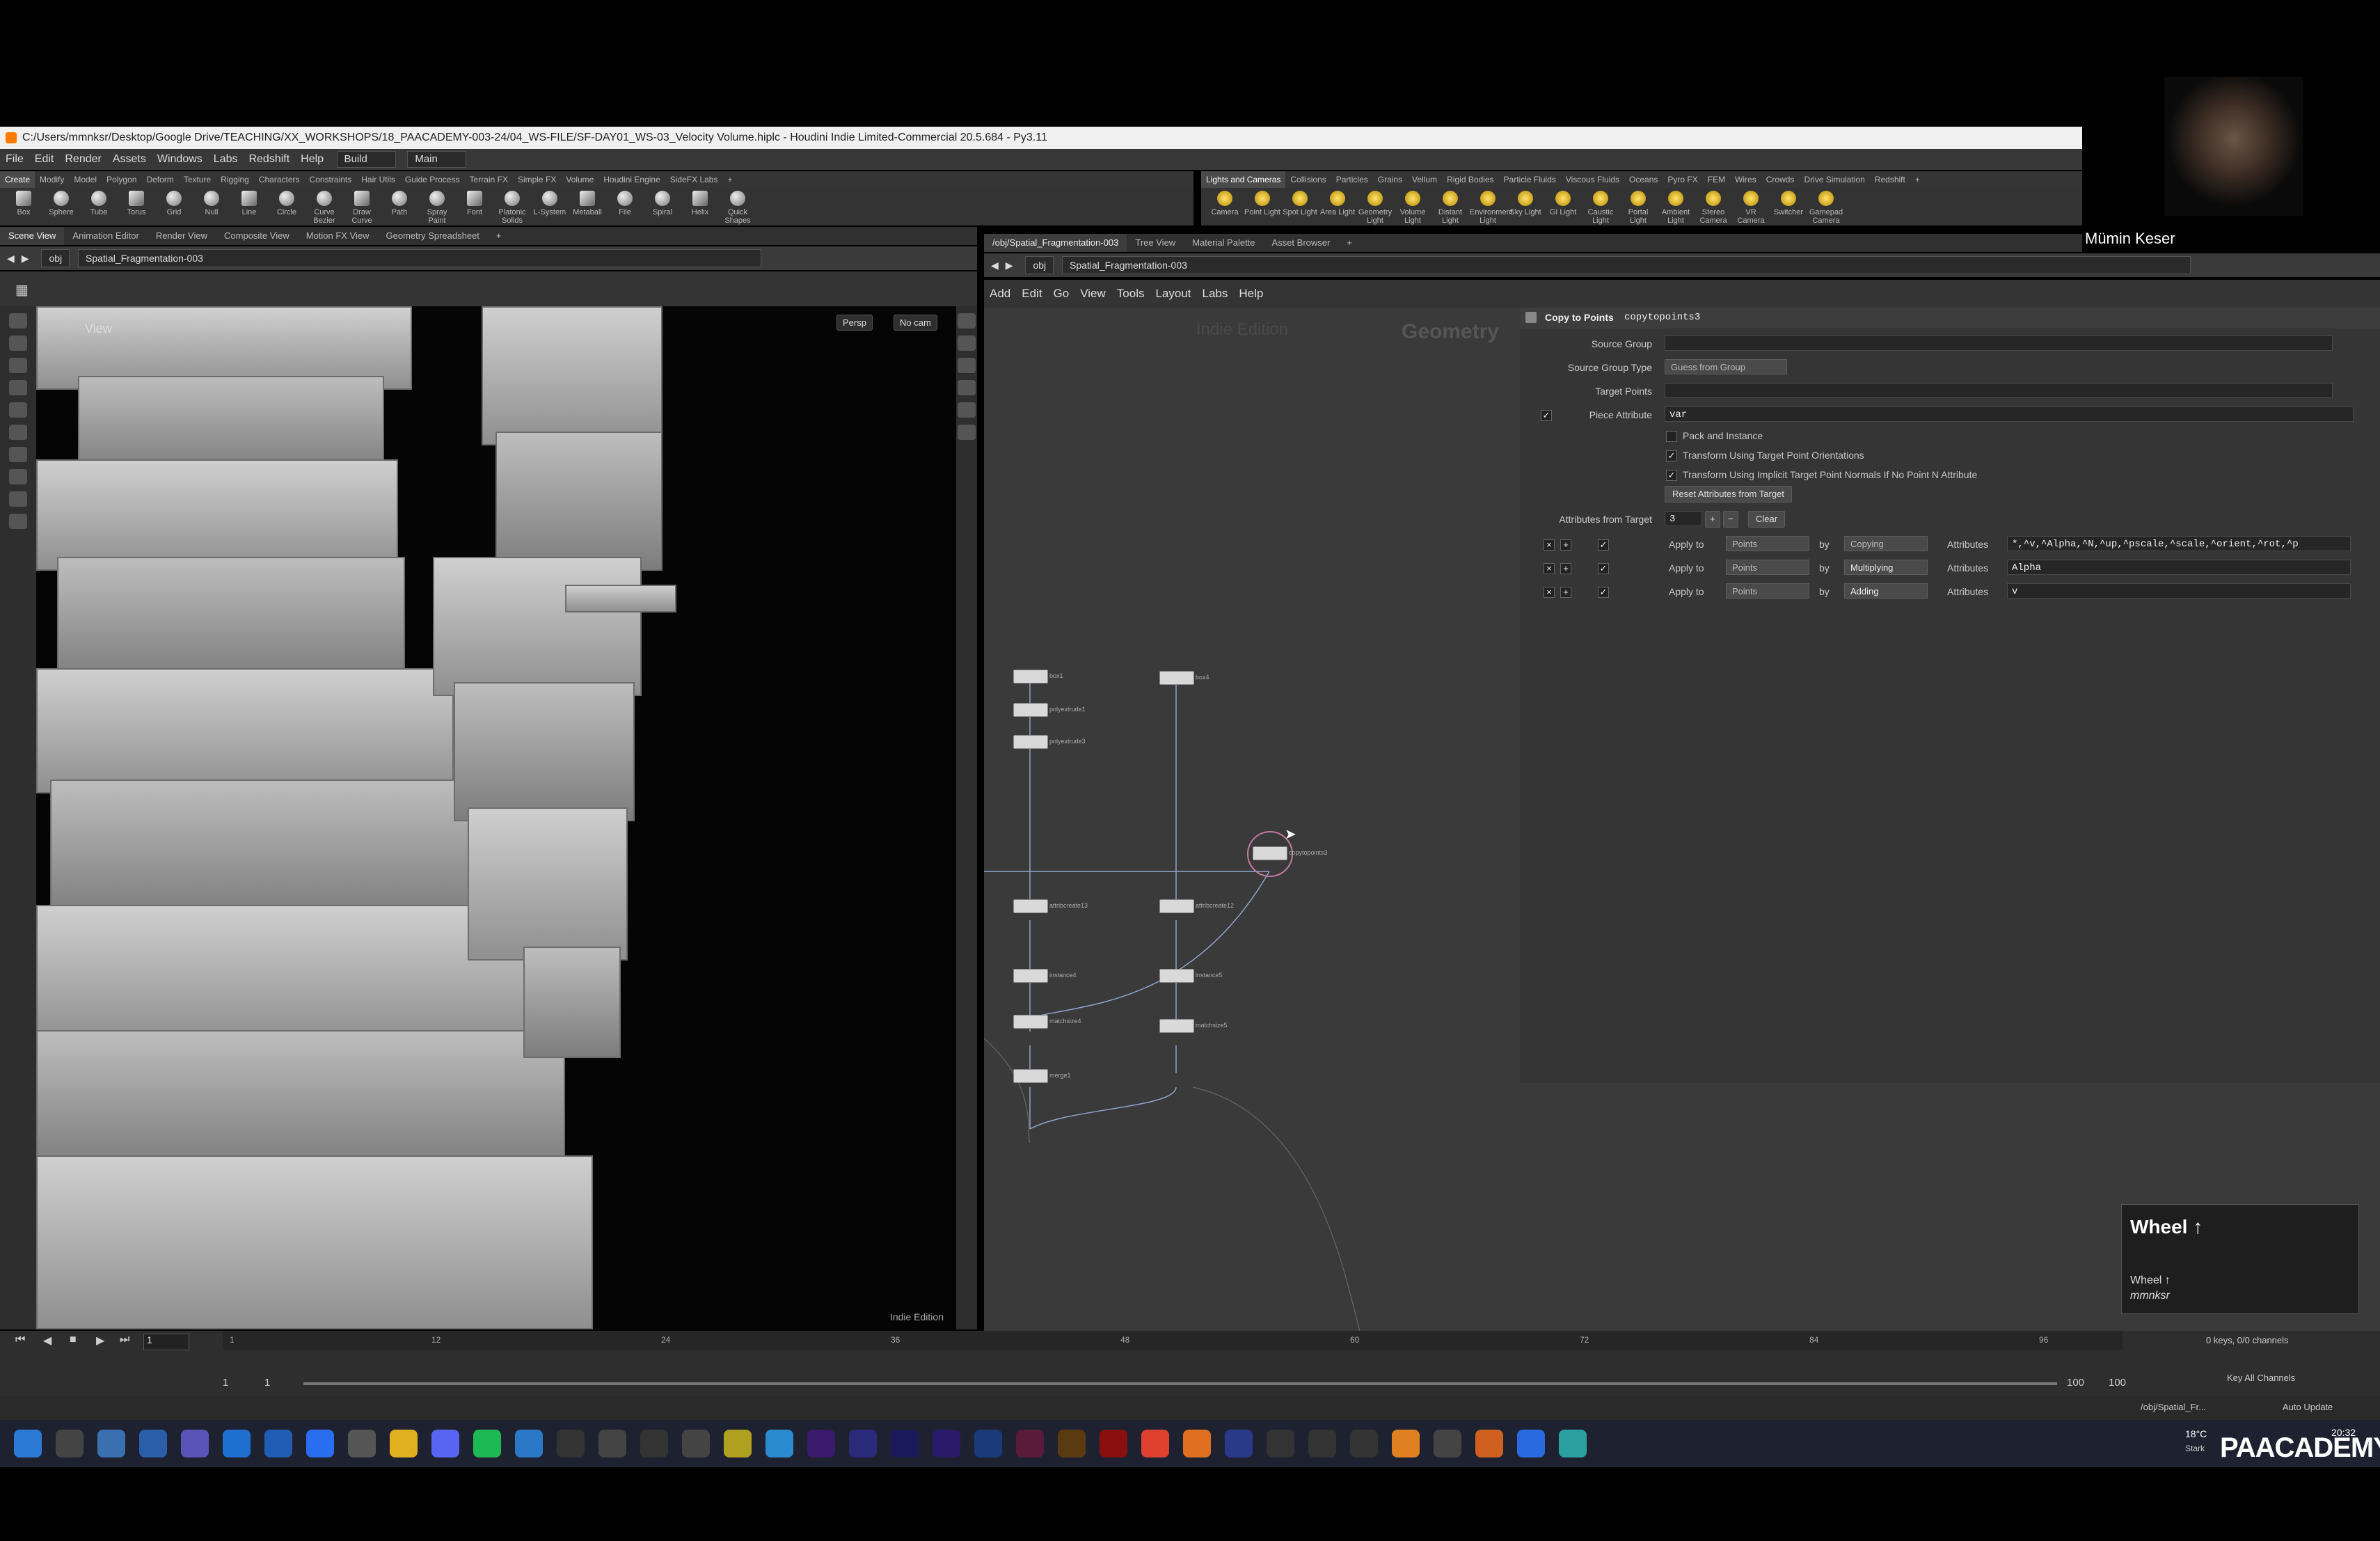  I want to click on brush-tool-icon, so click(18, 521).